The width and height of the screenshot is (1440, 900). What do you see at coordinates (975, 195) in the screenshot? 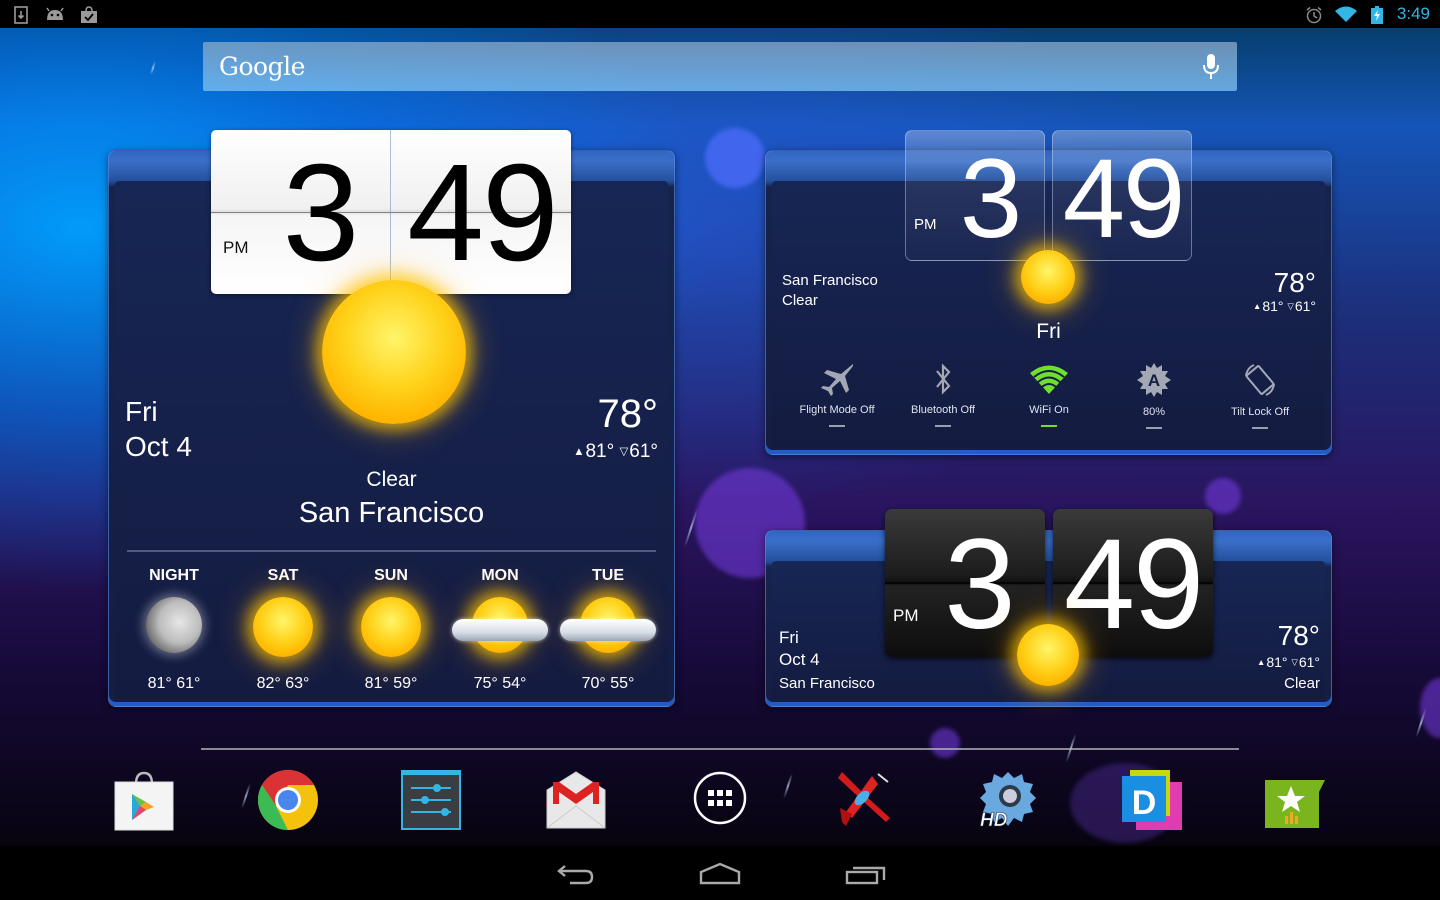
I see `glass-clock-hour-card: PM 3` at bounding box center [975, 195].